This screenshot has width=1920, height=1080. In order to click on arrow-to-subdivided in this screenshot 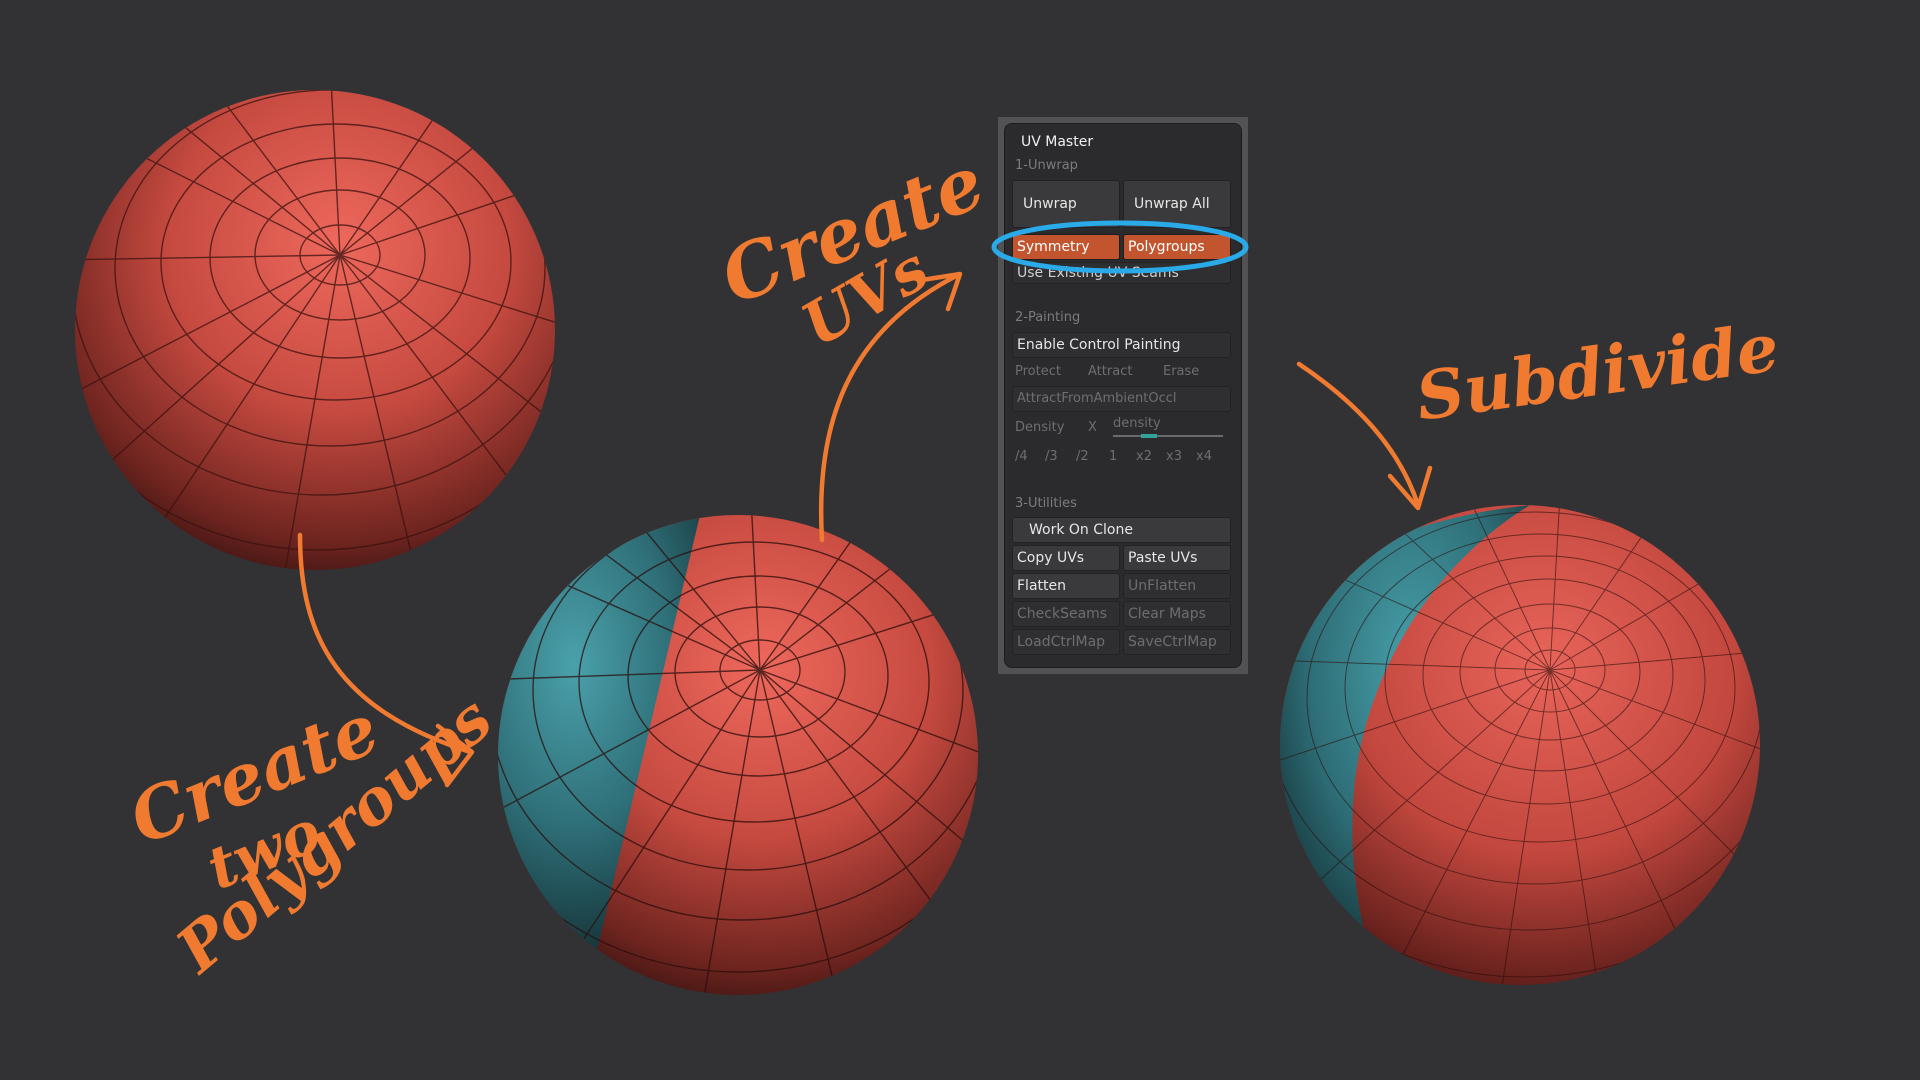, I will do `click(1364, 436)`.